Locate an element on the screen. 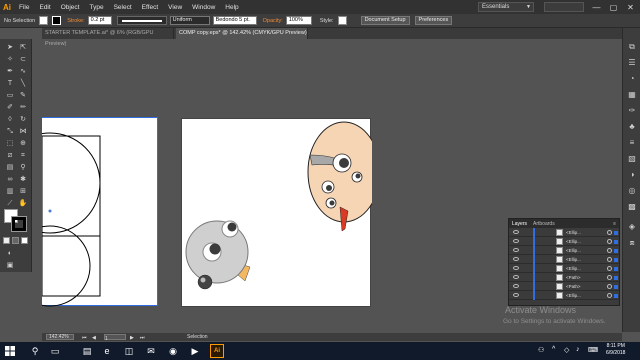 The width and height of the screenshot is (640, 360). task-view-icon: ▭ is located at coordinates (55, 351).